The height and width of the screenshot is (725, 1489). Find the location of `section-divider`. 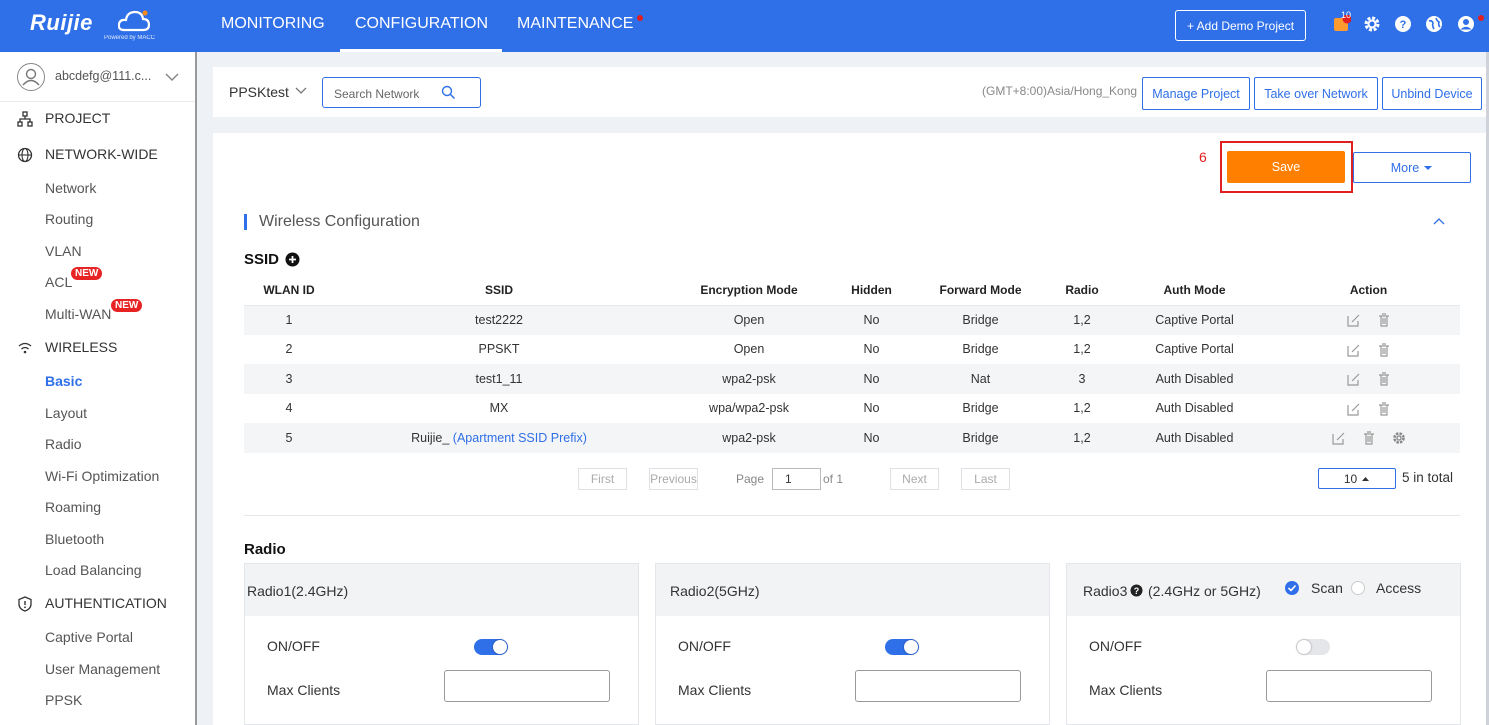

section-divider is located at coordinates (852, 515).